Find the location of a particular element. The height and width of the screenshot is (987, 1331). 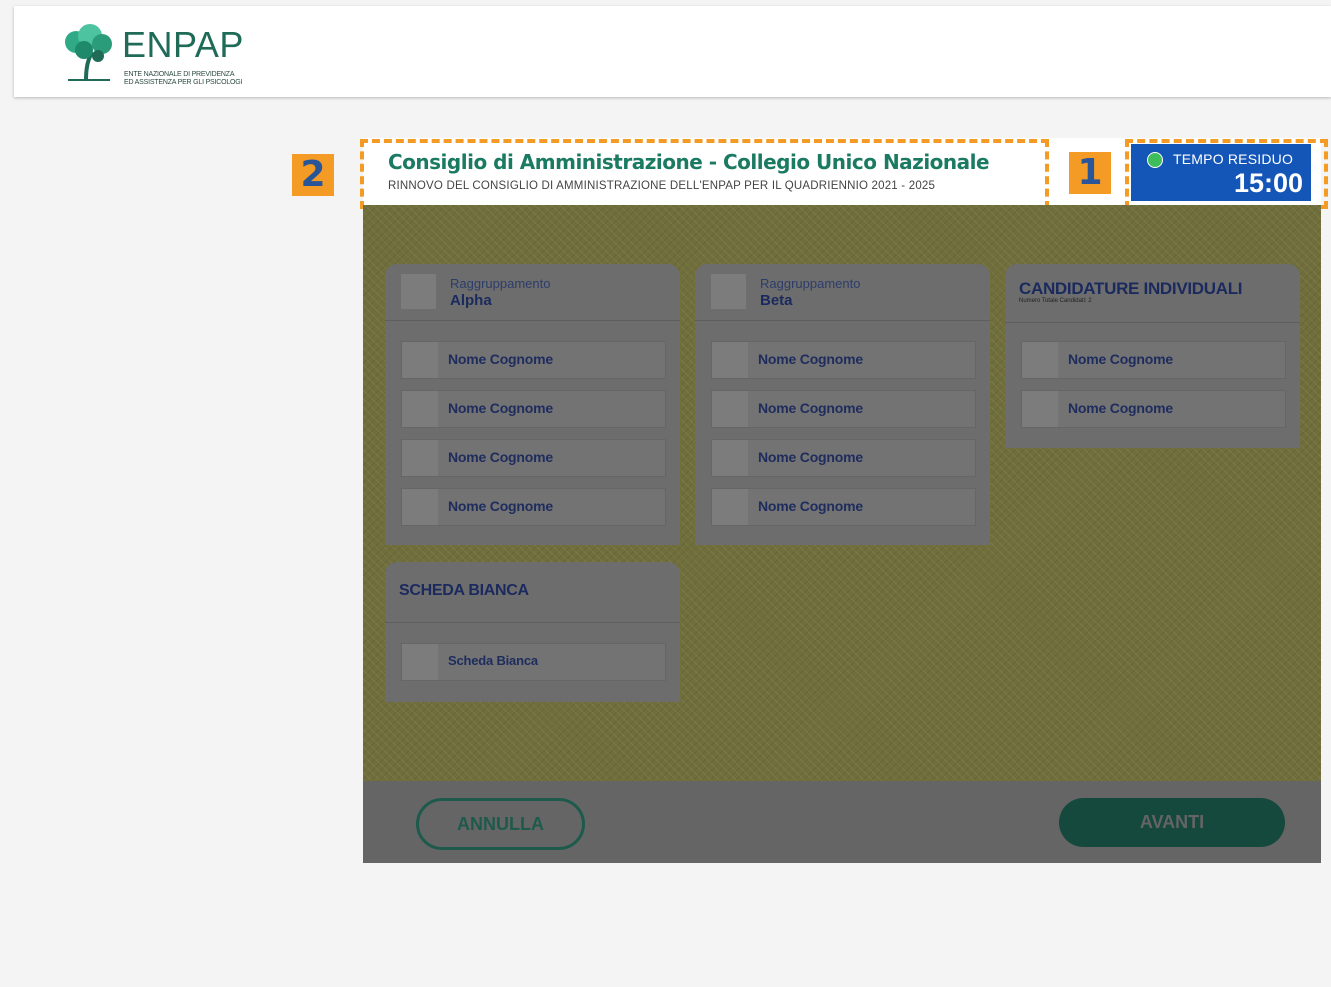

group-name: Alpha is located at coordinates (471, 300).